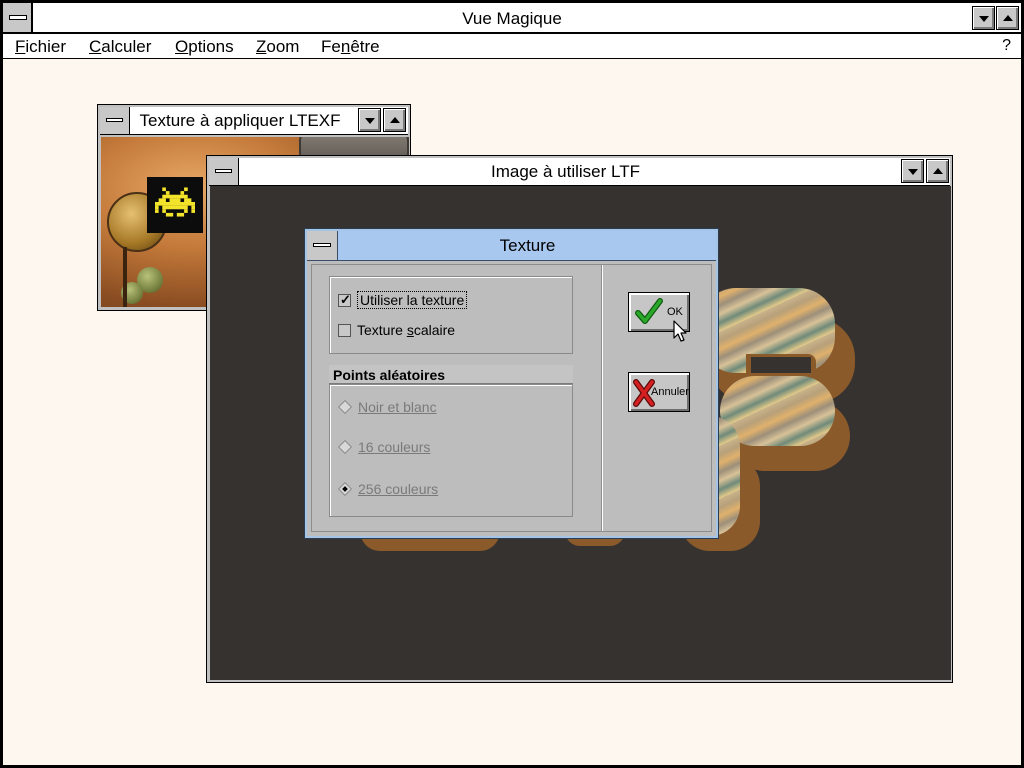 The image size is (1024, 768). I want to click on cancel-button: Annuler, so click(659, 392).